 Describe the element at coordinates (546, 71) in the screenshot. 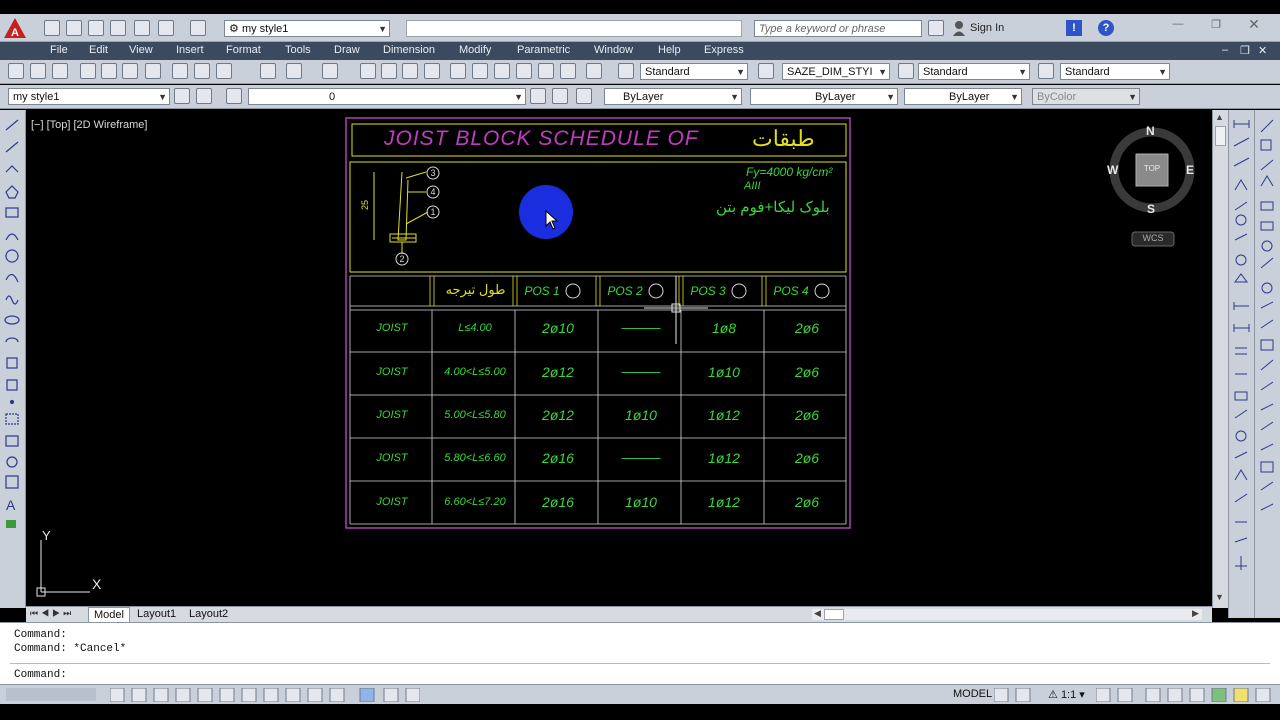

I see `markup-icon` at that location.